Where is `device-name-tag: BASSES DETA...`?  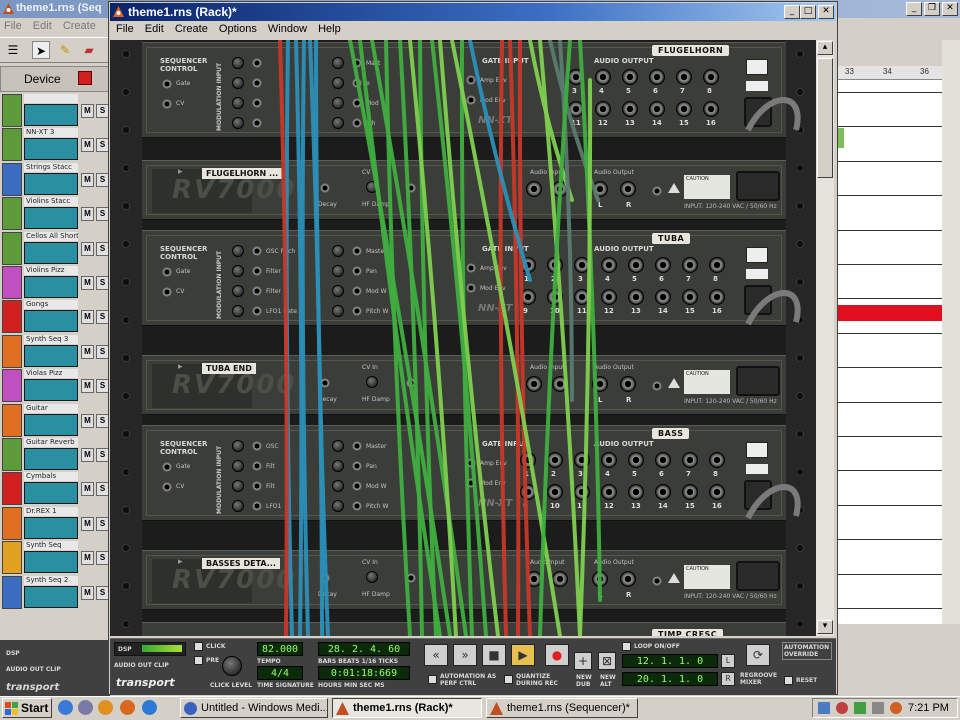
device-name-tag: BASSES DETA... is located at coordinates (241, 563).